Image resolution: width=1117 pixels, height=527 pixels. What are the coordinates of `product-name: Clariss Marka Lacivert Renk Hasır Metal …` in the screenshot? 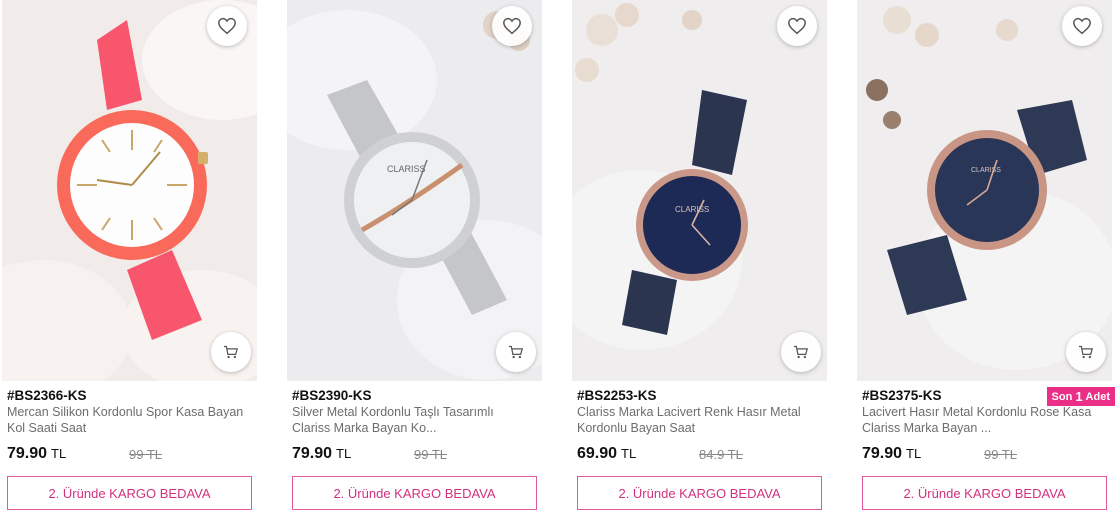 It's located at (697, 420).